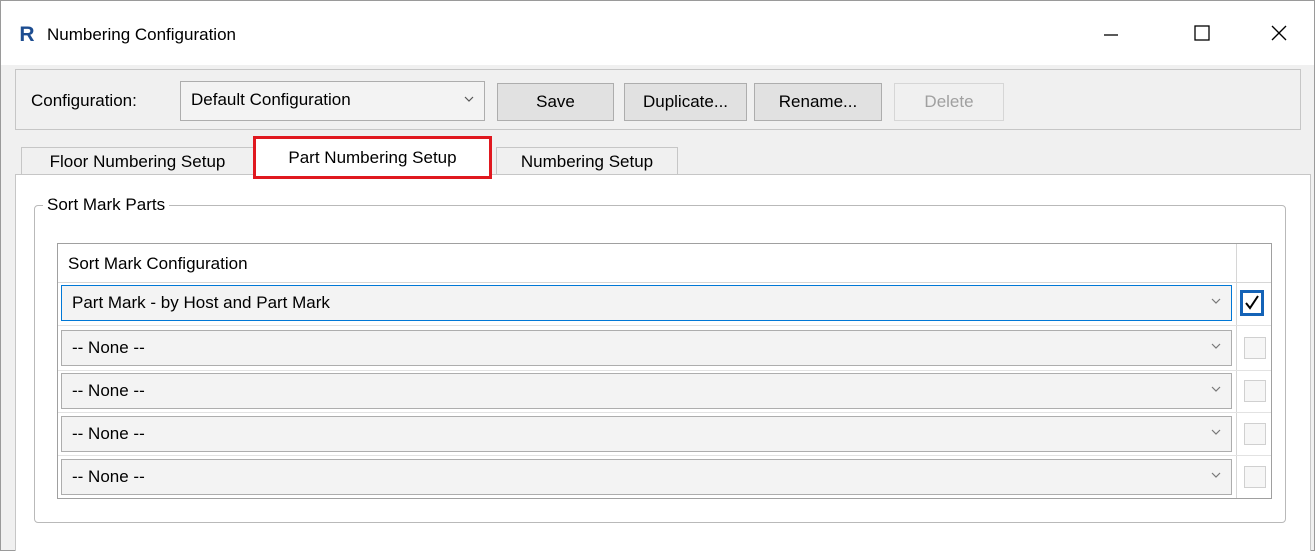 The width and height of the screenshot is (1315, 551). I want to click on configuration-dropdown: Default Configuration, so click(332, 101).